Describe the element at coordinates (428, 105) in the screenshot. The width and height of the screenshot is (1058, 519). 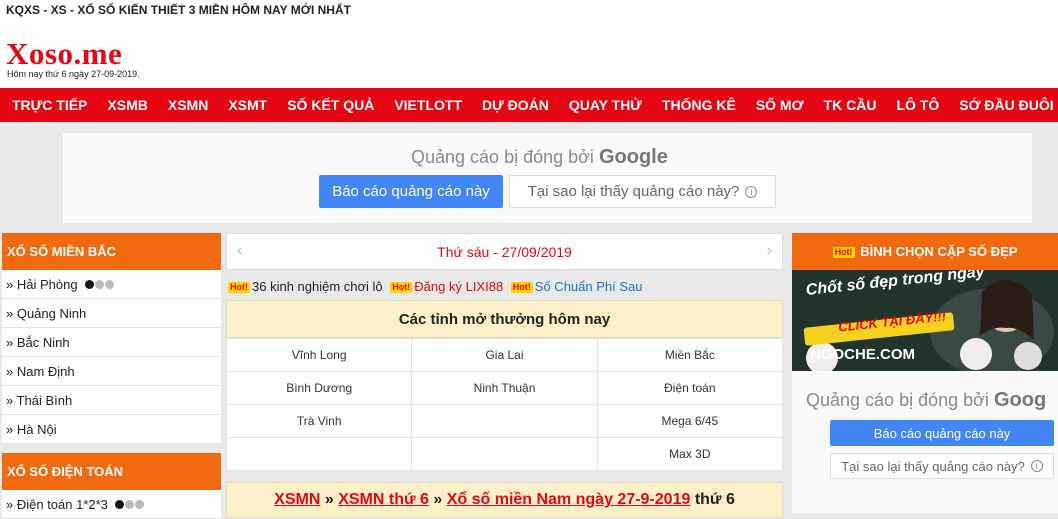
I see `nav-item-vietlott: VIETLOTT` at that location.